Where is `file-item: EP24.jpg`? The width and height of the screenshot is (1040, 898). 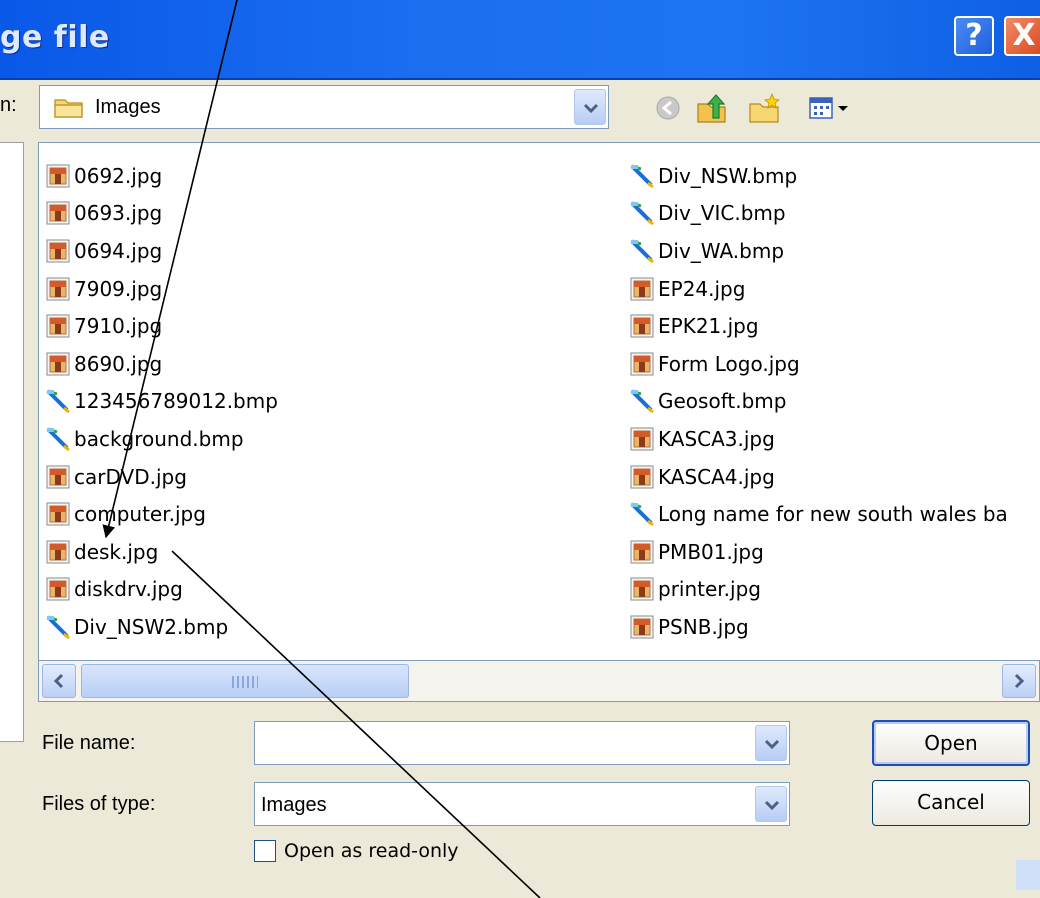
file-item: EP24.jpg is located at coordinates (818, 289).